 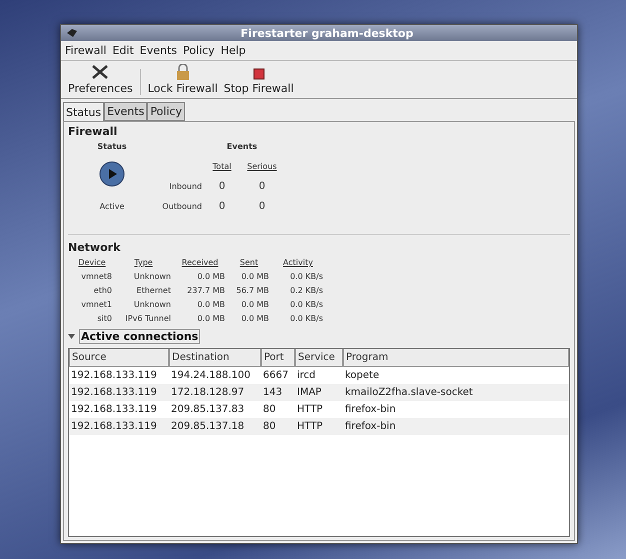 What do you see at coordinates (95, 247) in the screenshot?
I see `section-heading: Network` at bounding box center [95, 247].